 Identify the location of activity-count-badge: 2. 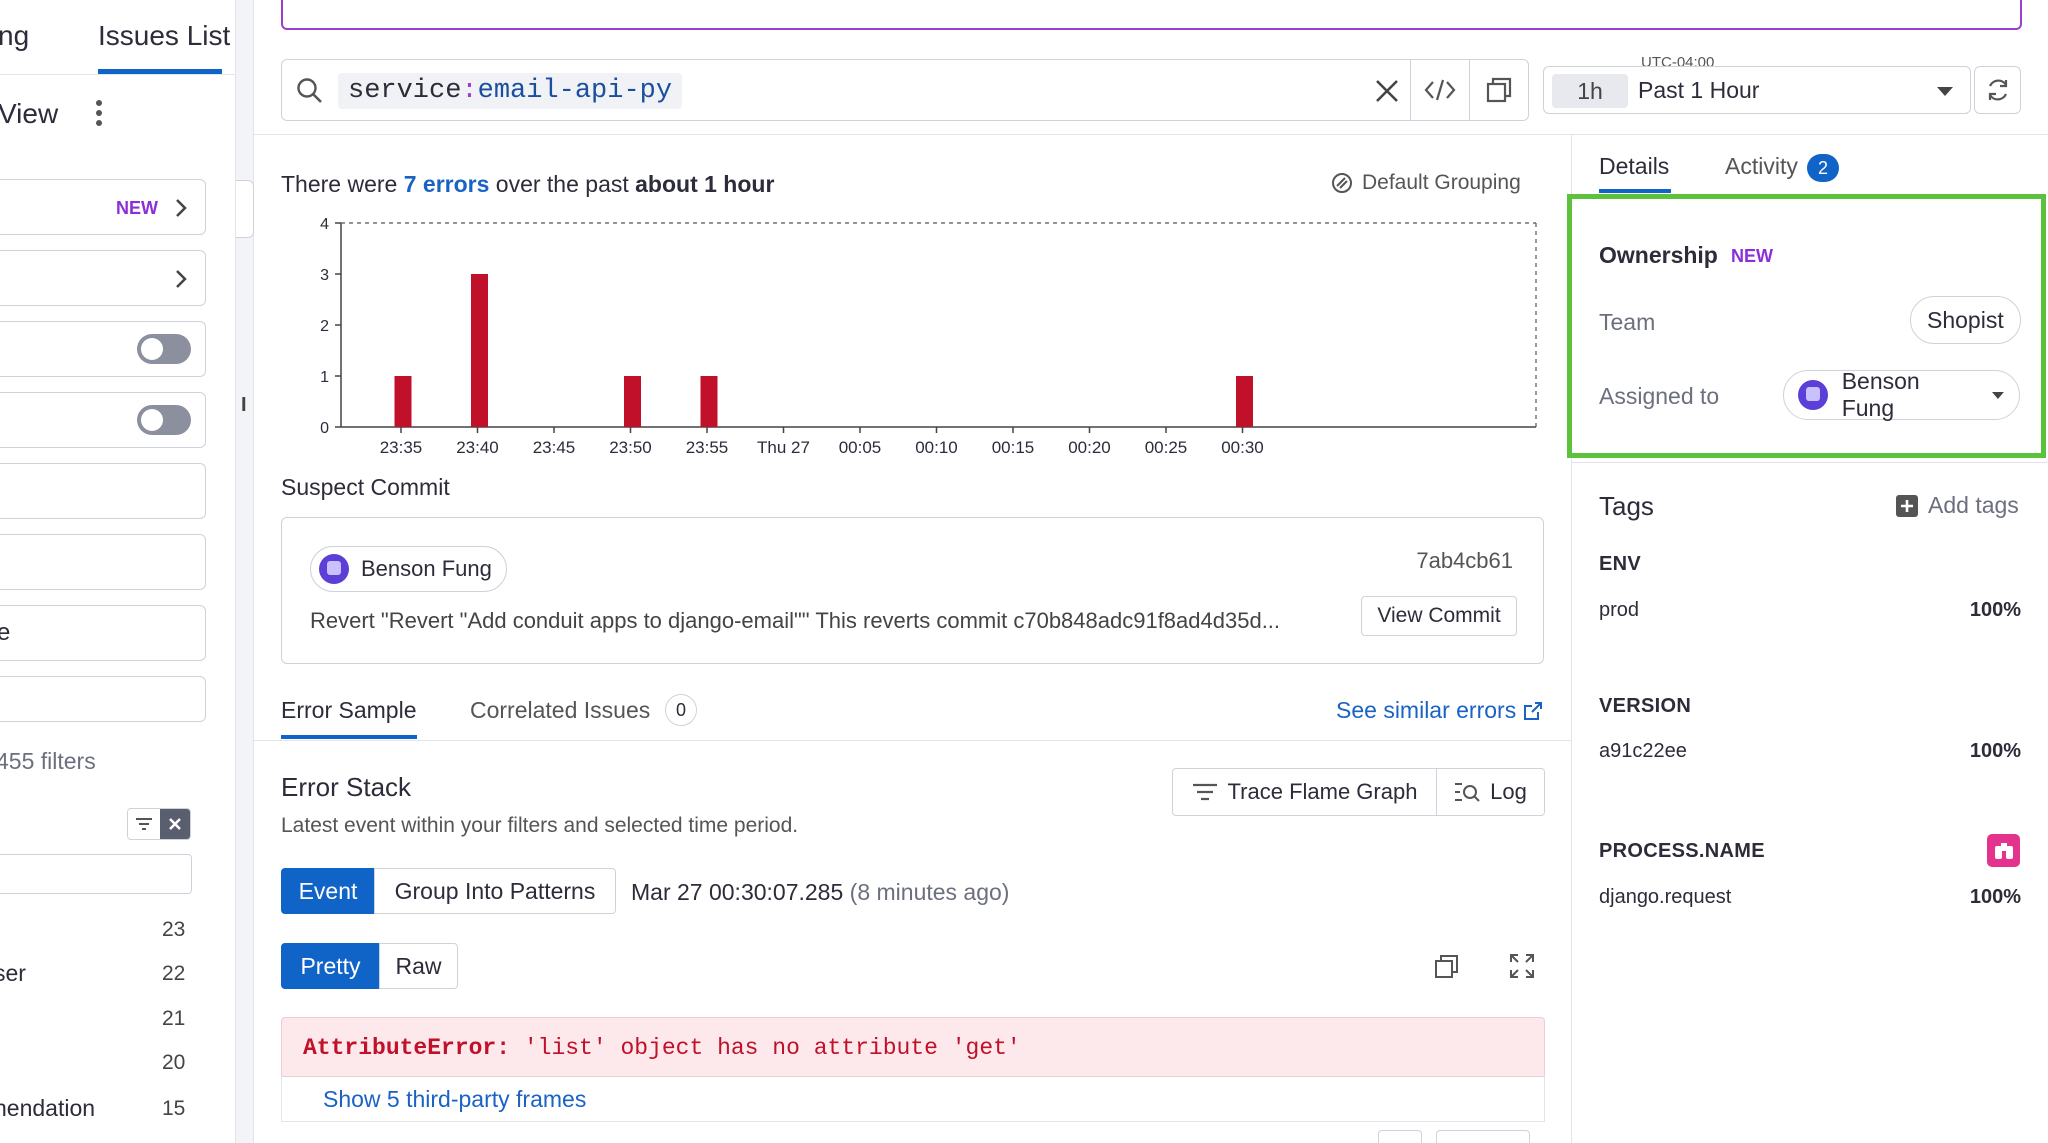
(1823, 168).